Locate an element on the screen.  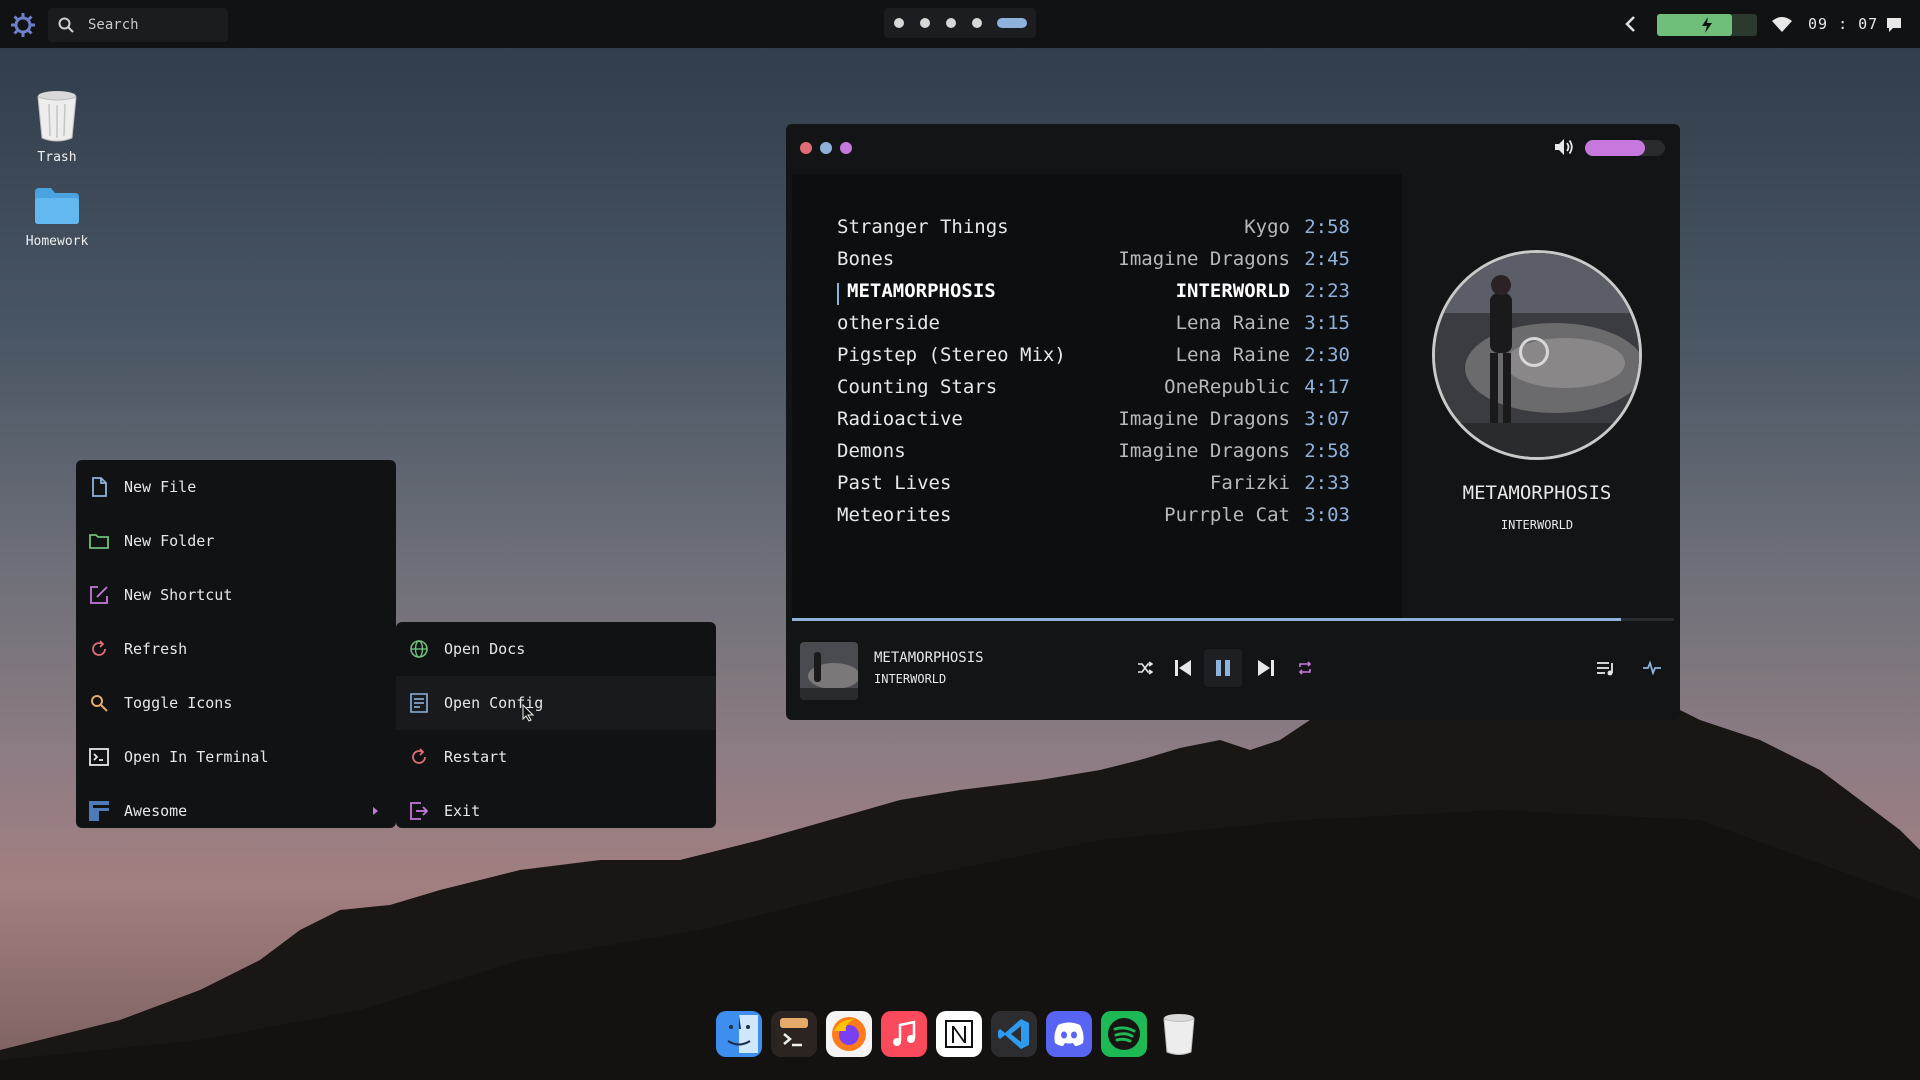
notification-center-icon is located at coordinates (1894, 25).